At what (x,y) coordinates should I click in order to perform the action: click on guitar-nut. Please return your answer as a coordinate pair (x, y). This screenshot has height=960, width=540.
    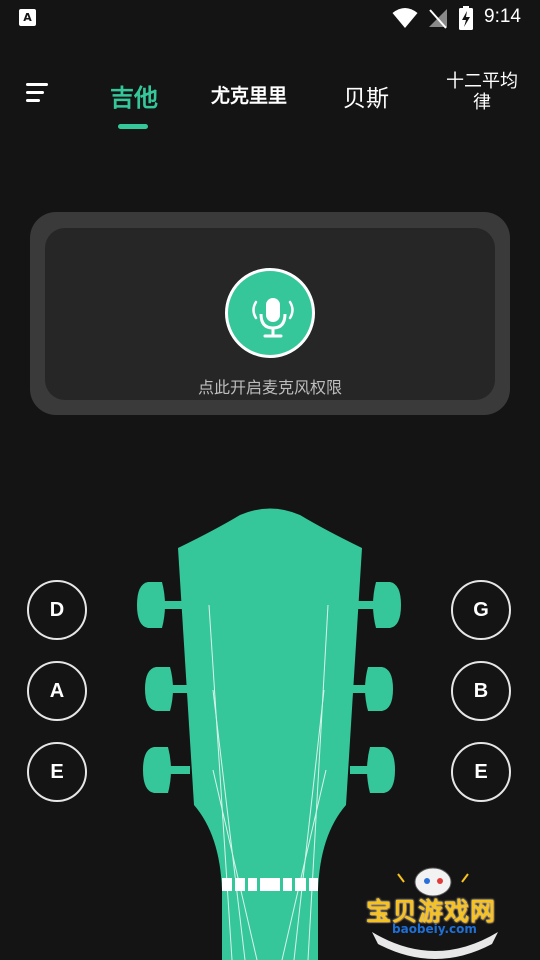
    Looking at the image, I should click on (270, 884).